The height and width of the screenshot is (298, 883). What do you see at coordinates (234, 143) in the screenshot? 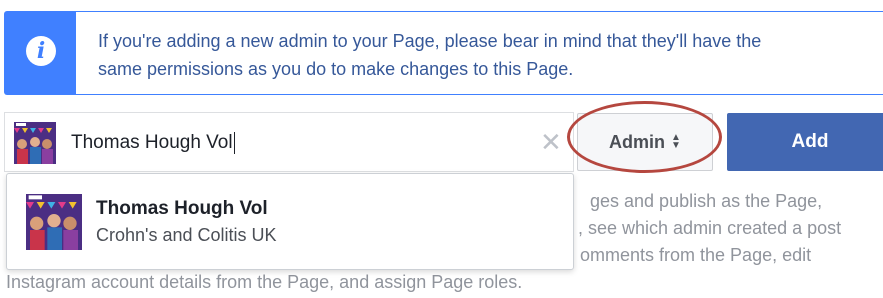
I see `text-cursor` at bounding box center [234, 143].